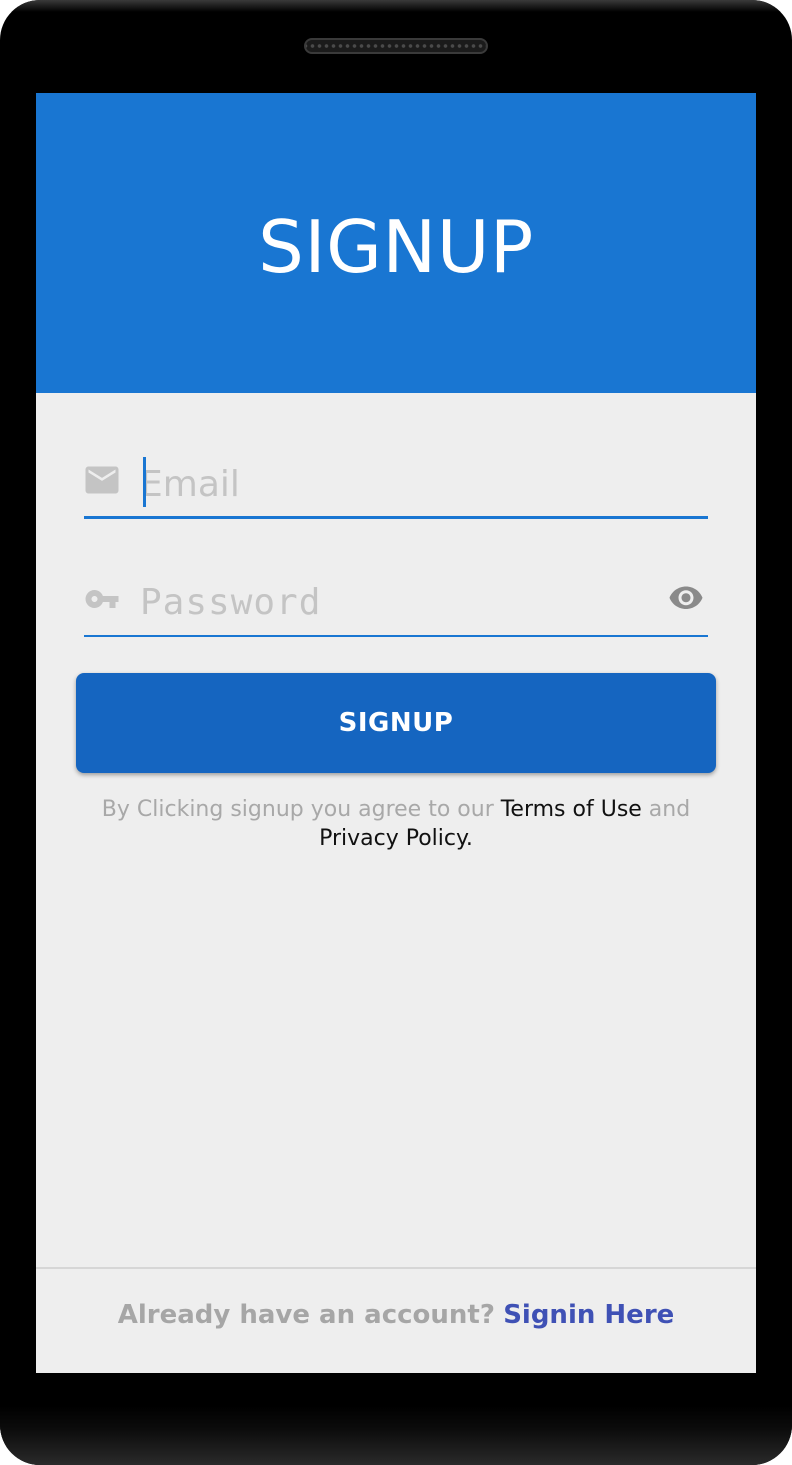 The height and width of the screenshot is (1465, 792). I want to click on signin-prompt: Already have an account? Signin Here, so click(396, 1315).